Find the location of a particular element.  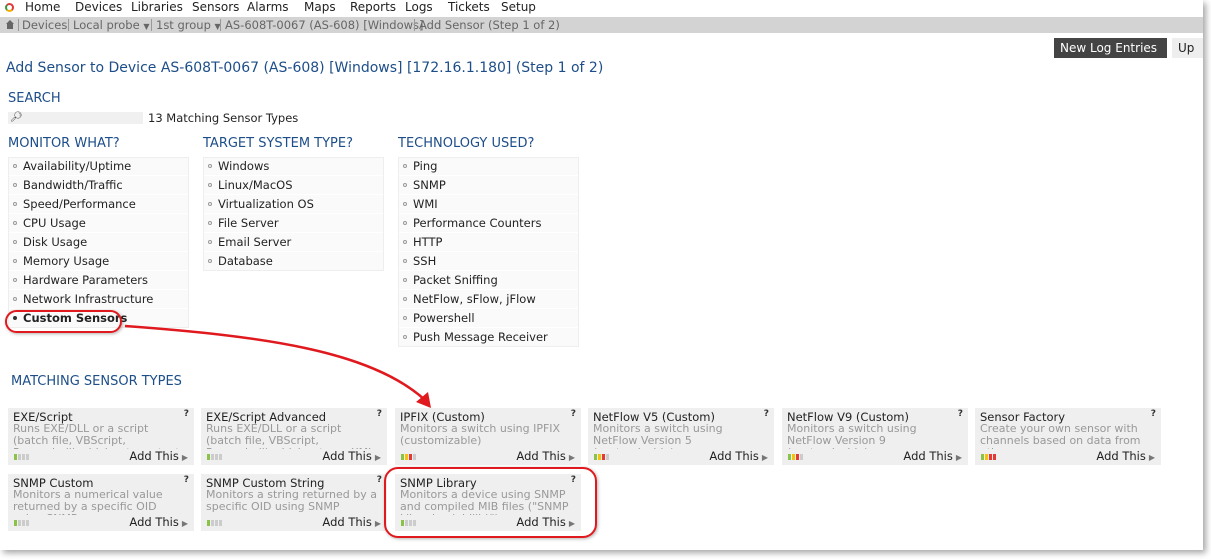

monitor-option-item: Memory Usage is located at coordinates (98, 261).